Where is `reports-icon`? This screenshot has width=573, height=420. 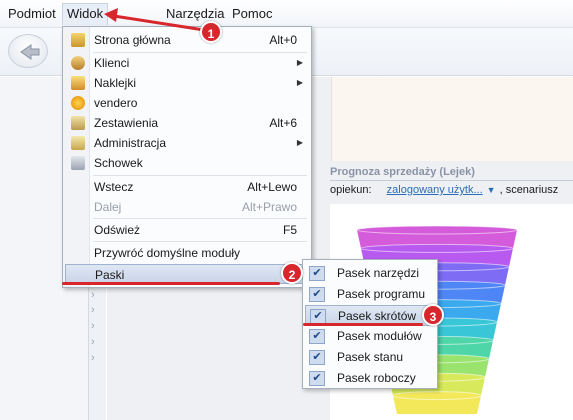
reports-icon is located at coordinates (78, 123).